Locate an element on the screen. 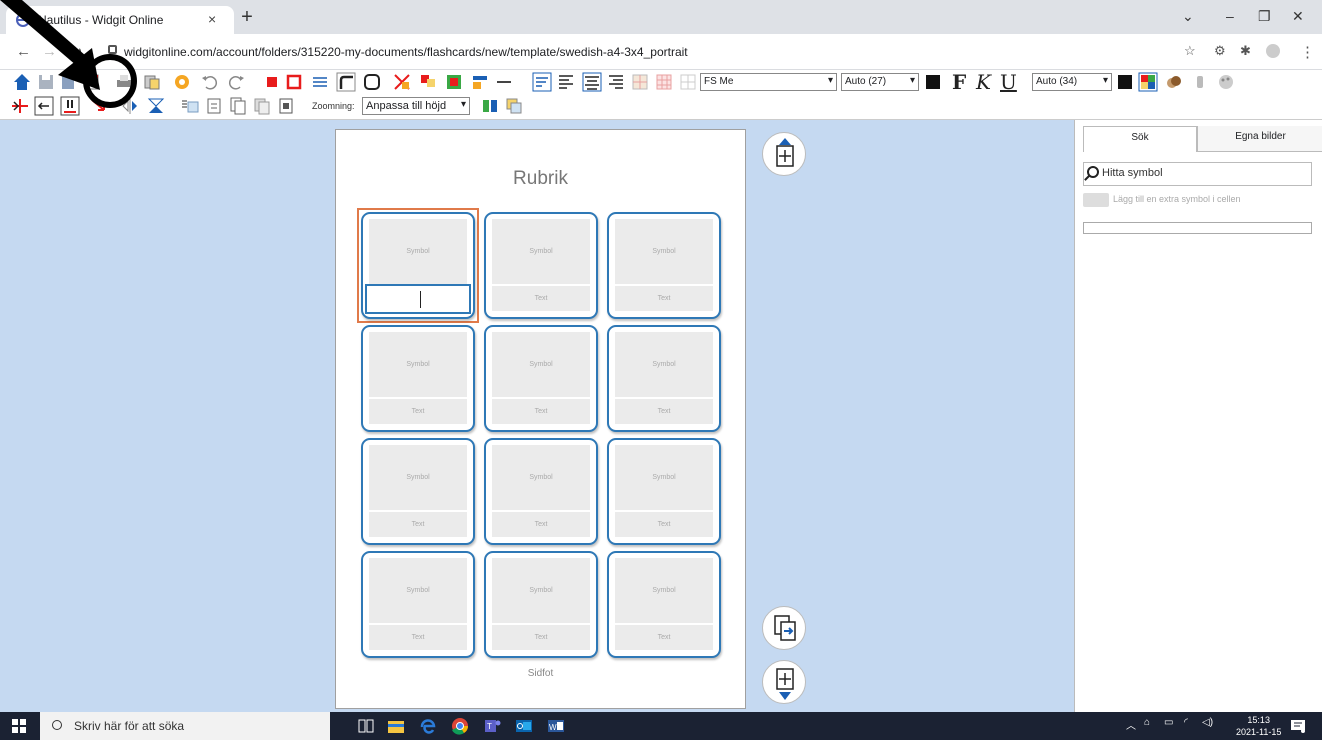 The height and width of the screenshot is (740, 1322). flashcard-cell-1: Symbol is located at coordinates (418, 265).